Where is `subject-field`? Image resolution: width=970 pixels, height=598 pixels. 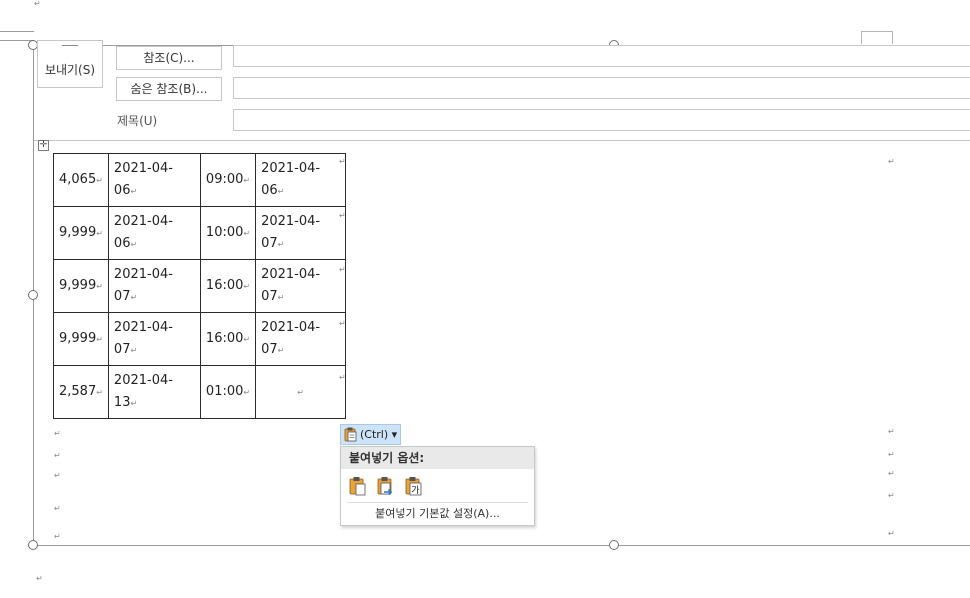
subject-field is located at coordinates (601, 120).